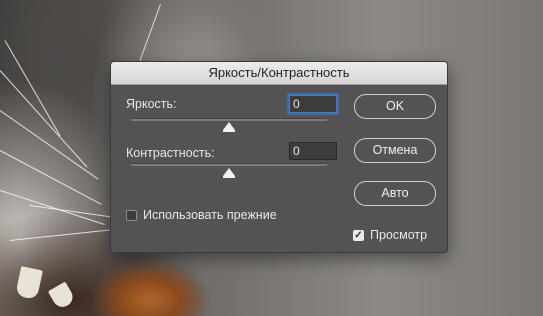 The image size is (543, 316). What do you see at coordinates (170, 153) in the screenshot?
I see `contrast-label: Контрастность:` at bounding box center [170, 153].